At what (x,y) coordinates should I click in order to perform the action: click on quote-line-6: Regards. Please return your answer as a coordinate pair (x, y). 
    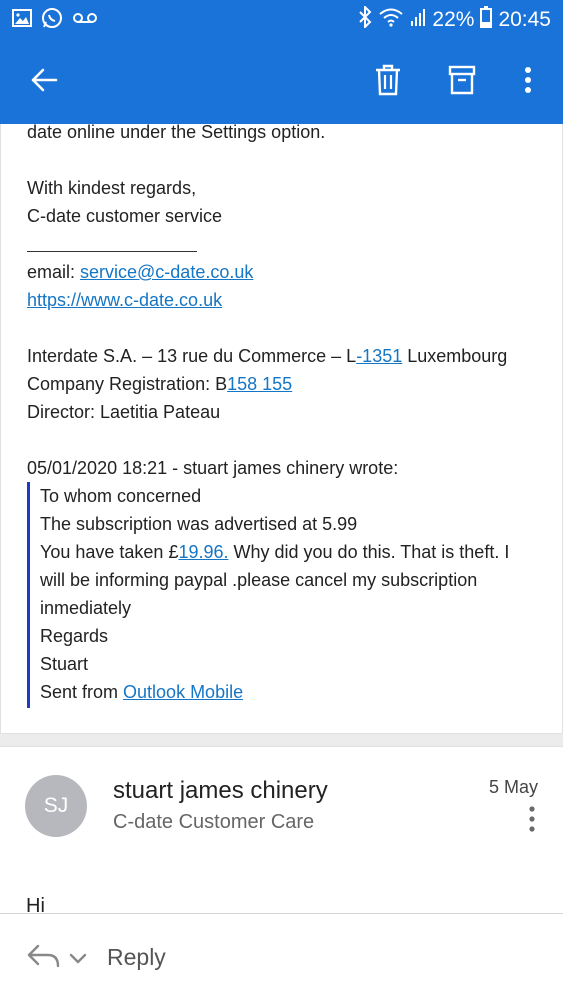
    Looking at the image, I should click on (74, 636).